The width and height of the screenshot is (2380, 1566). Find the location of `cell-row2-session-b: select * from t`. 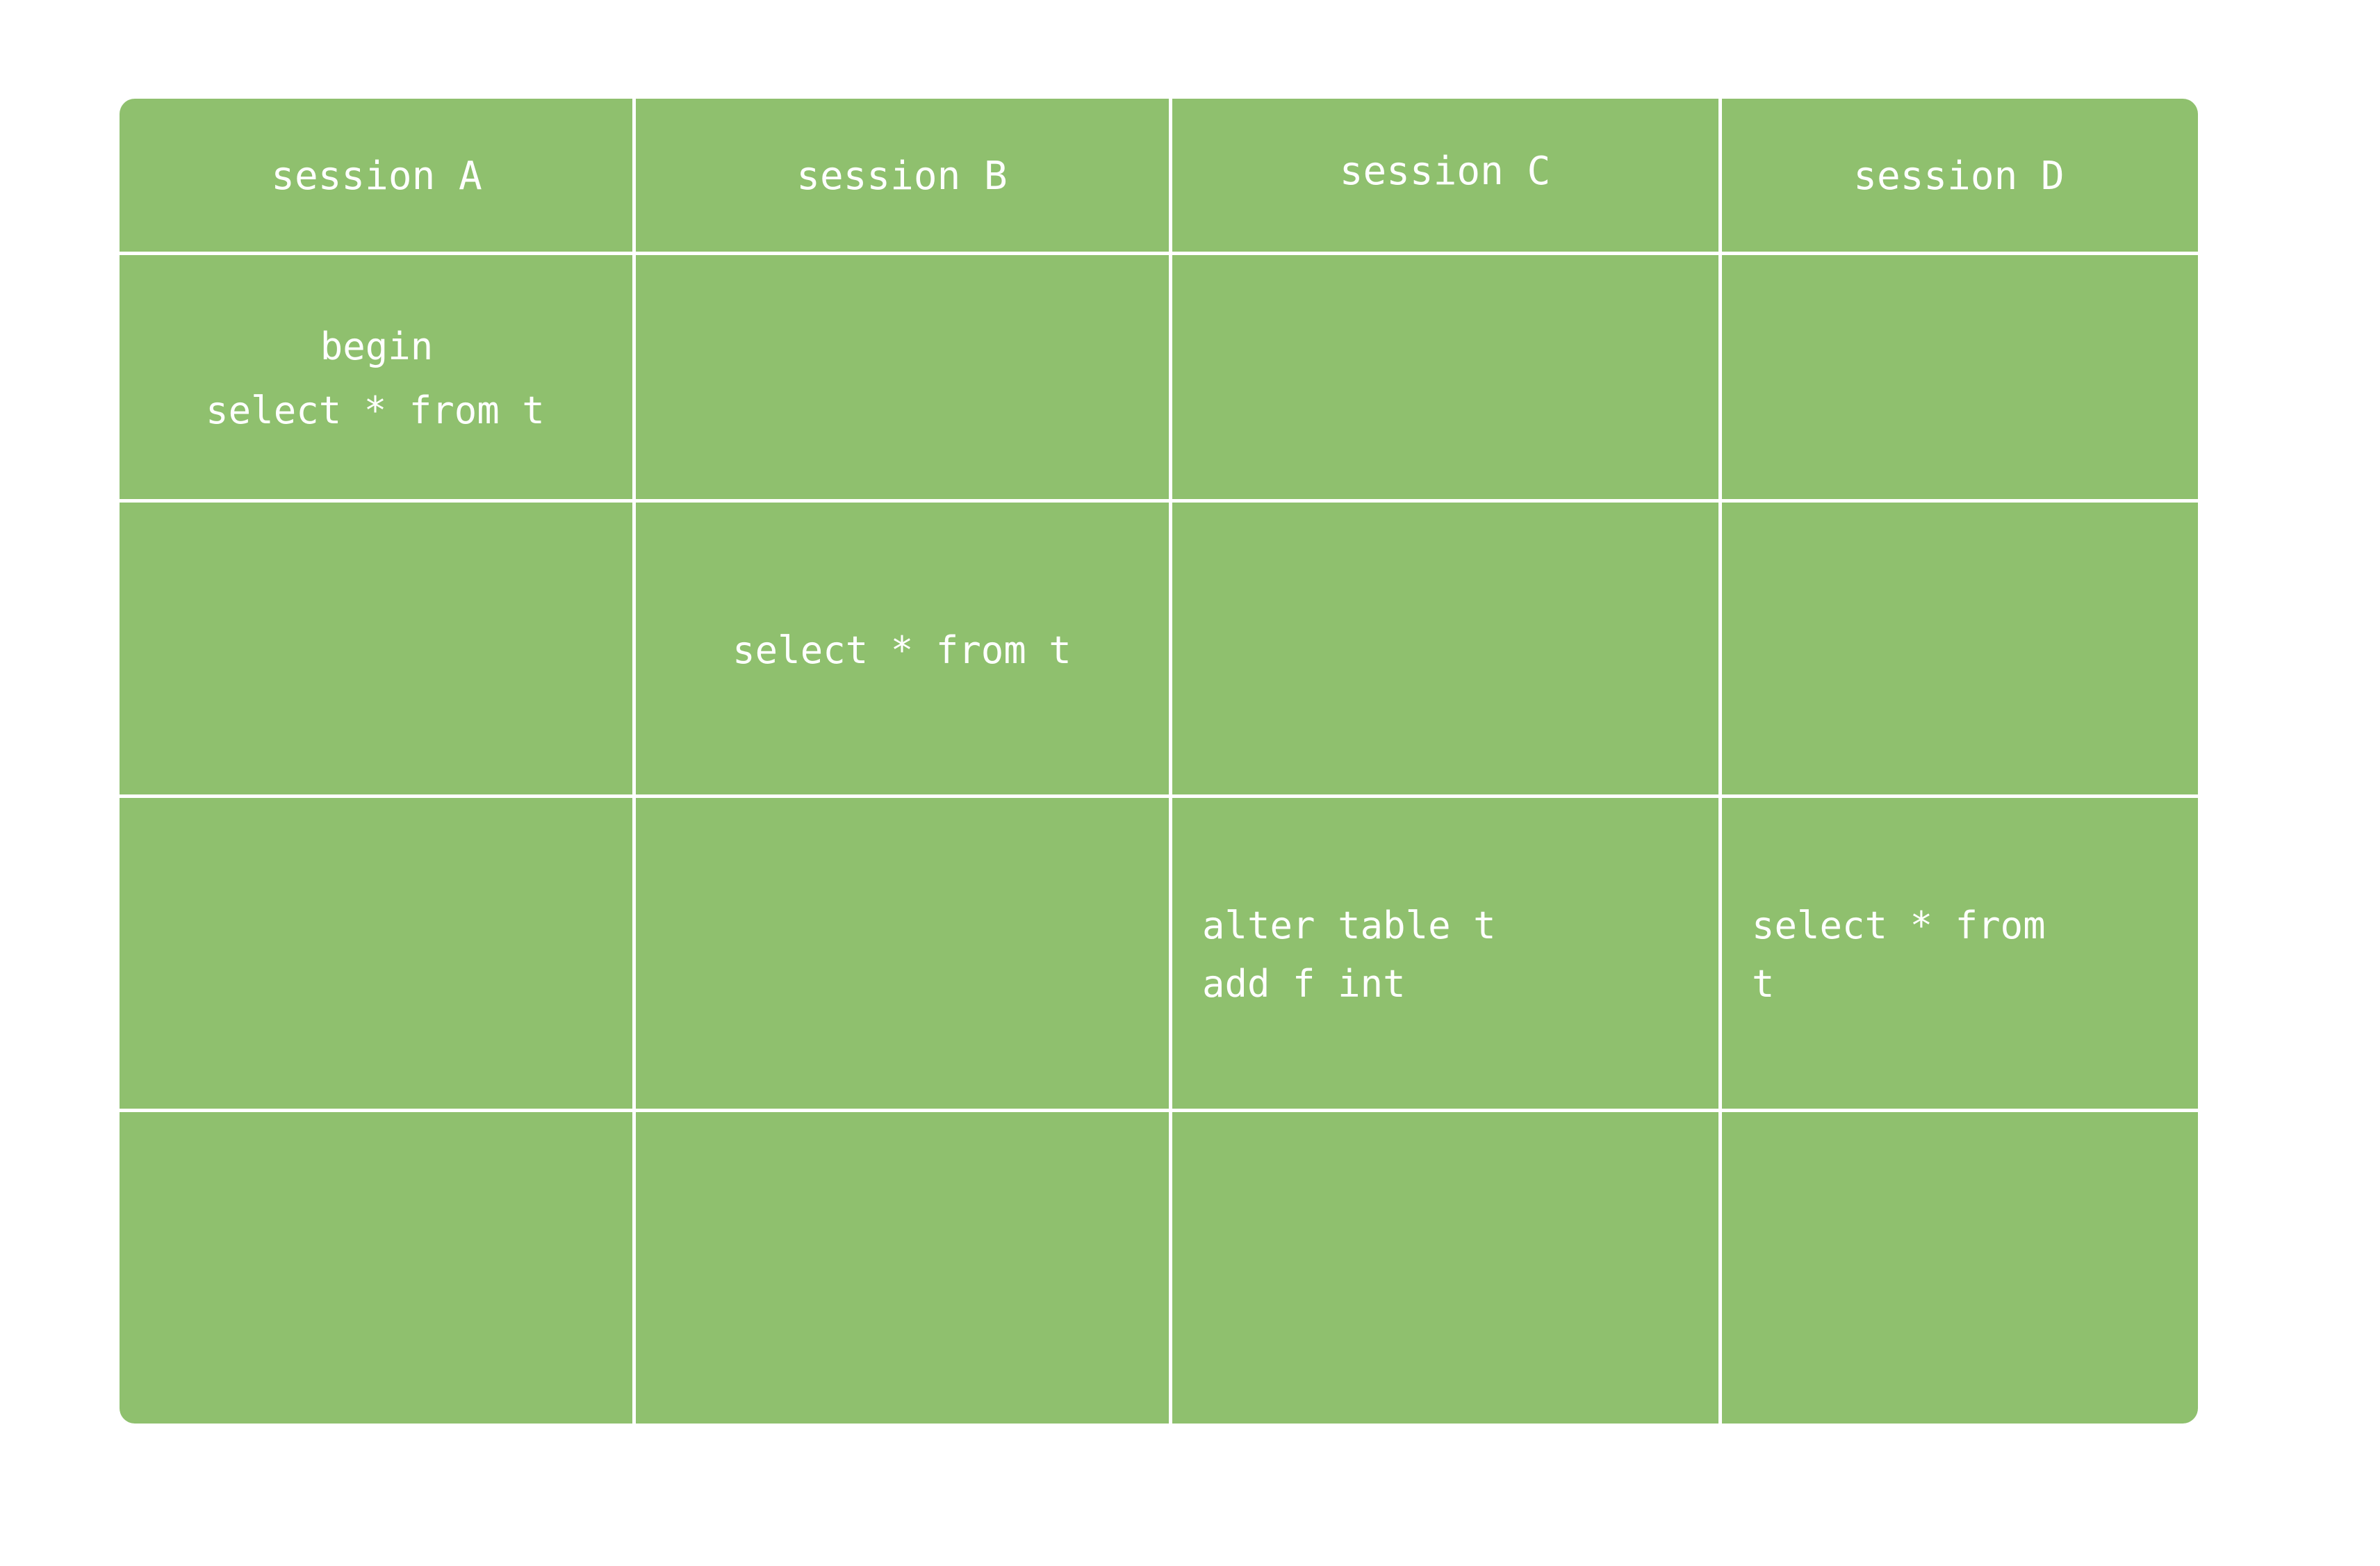

cell-row2-session-b: select * from t is located at coordinates (901, 650).